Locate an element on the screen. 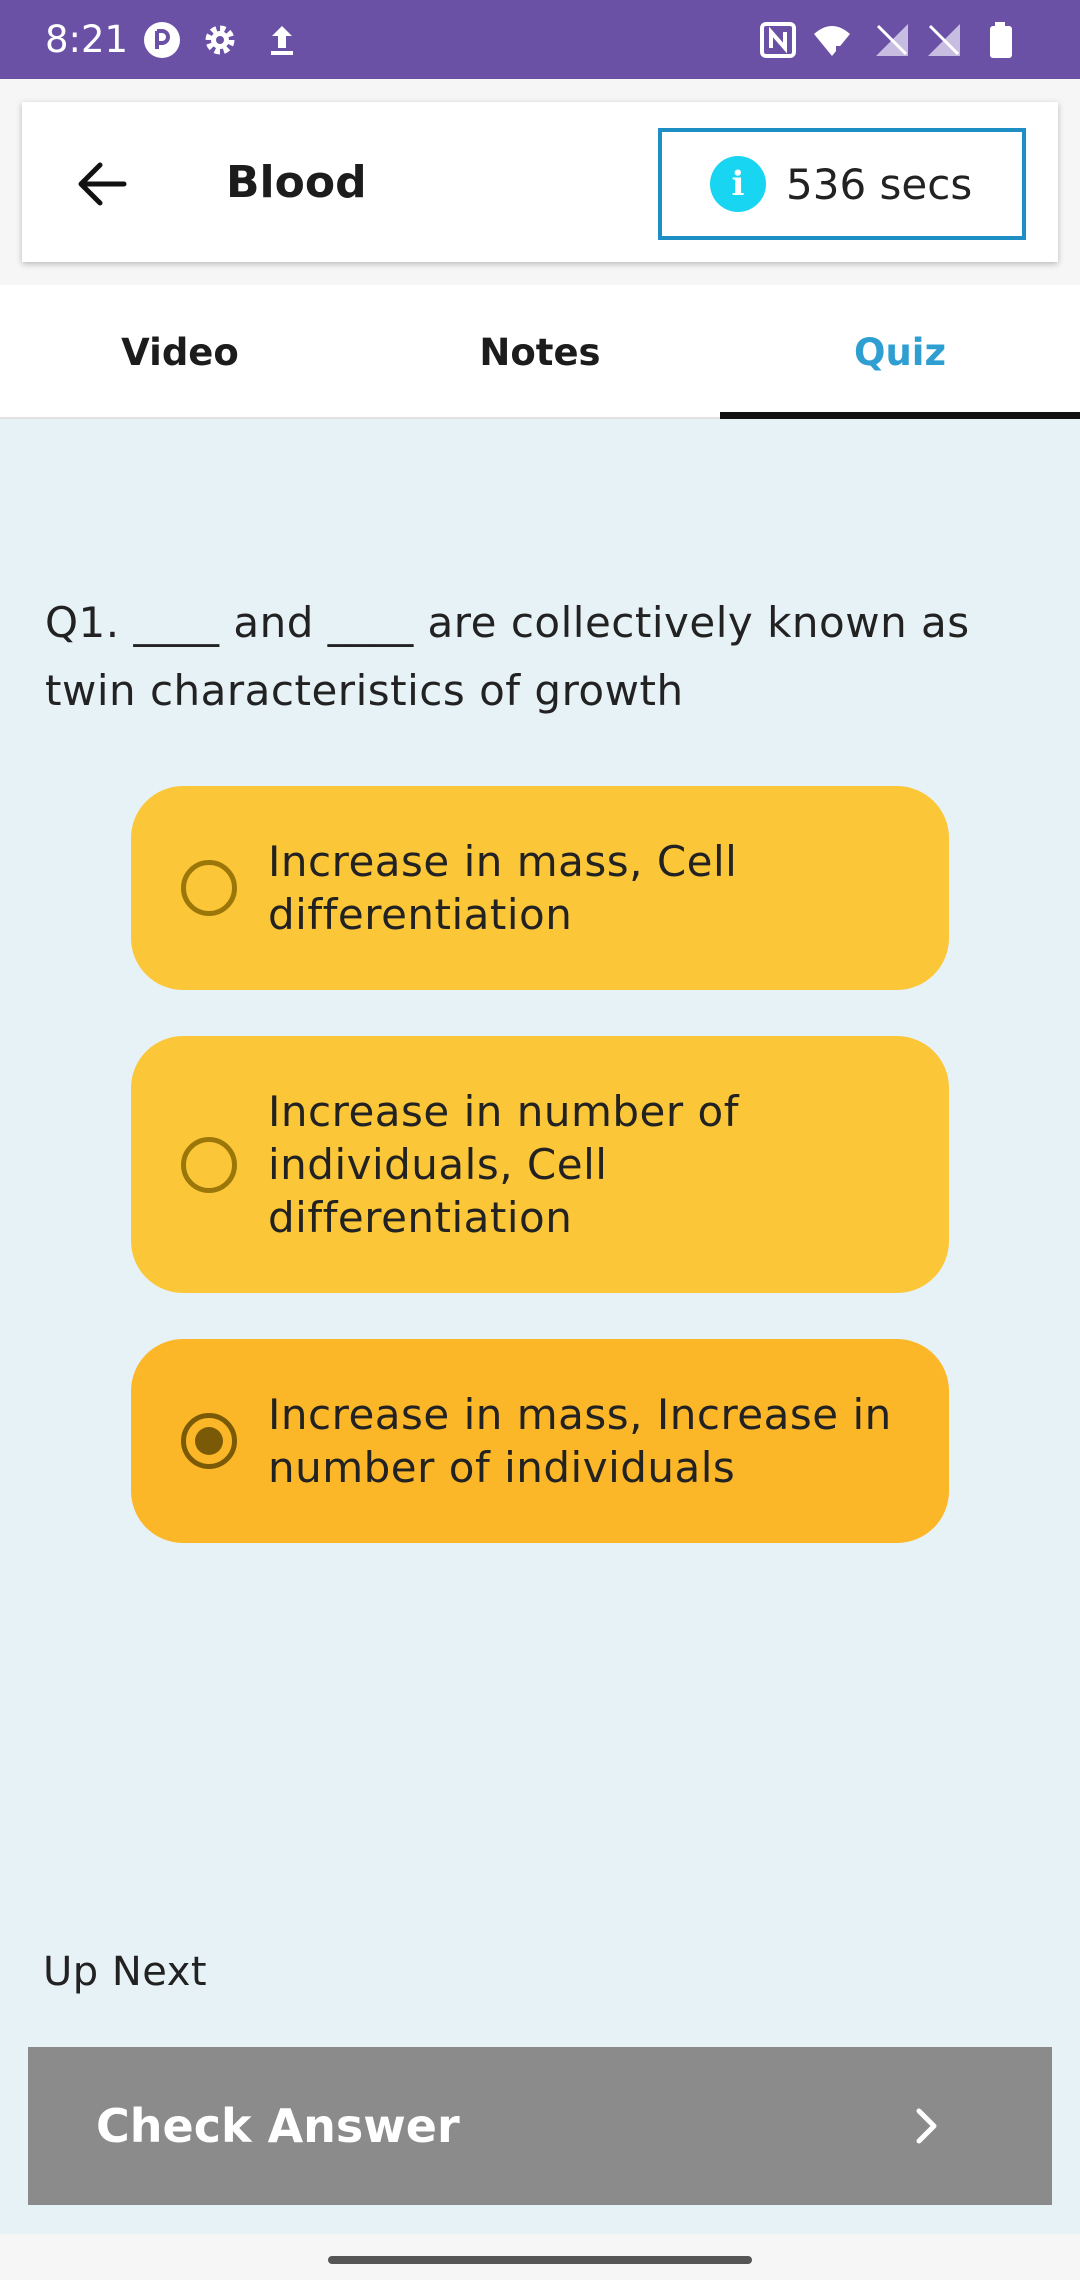 The image size is (1080, 2280). answer-option-1: Increase in mass, Cell differentiation is located at coordinates (540, 888).